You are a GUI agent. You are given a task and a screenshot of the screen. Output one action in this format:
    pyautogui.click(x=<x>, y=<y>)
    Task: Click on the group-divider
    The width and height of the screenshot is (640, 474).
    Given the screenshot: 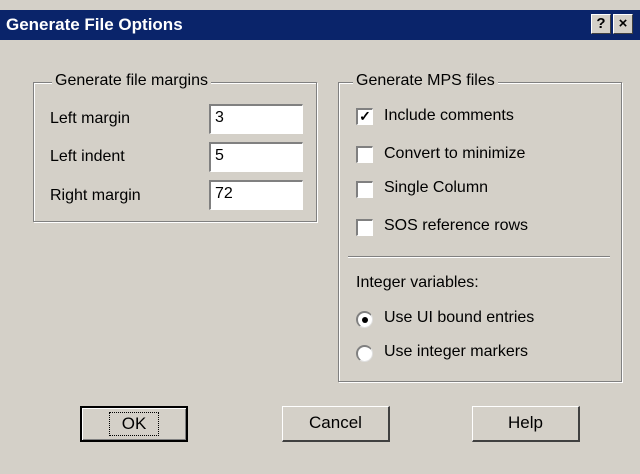 What is the action you would take?
    pyautogui.click(x=479, y=257)
    